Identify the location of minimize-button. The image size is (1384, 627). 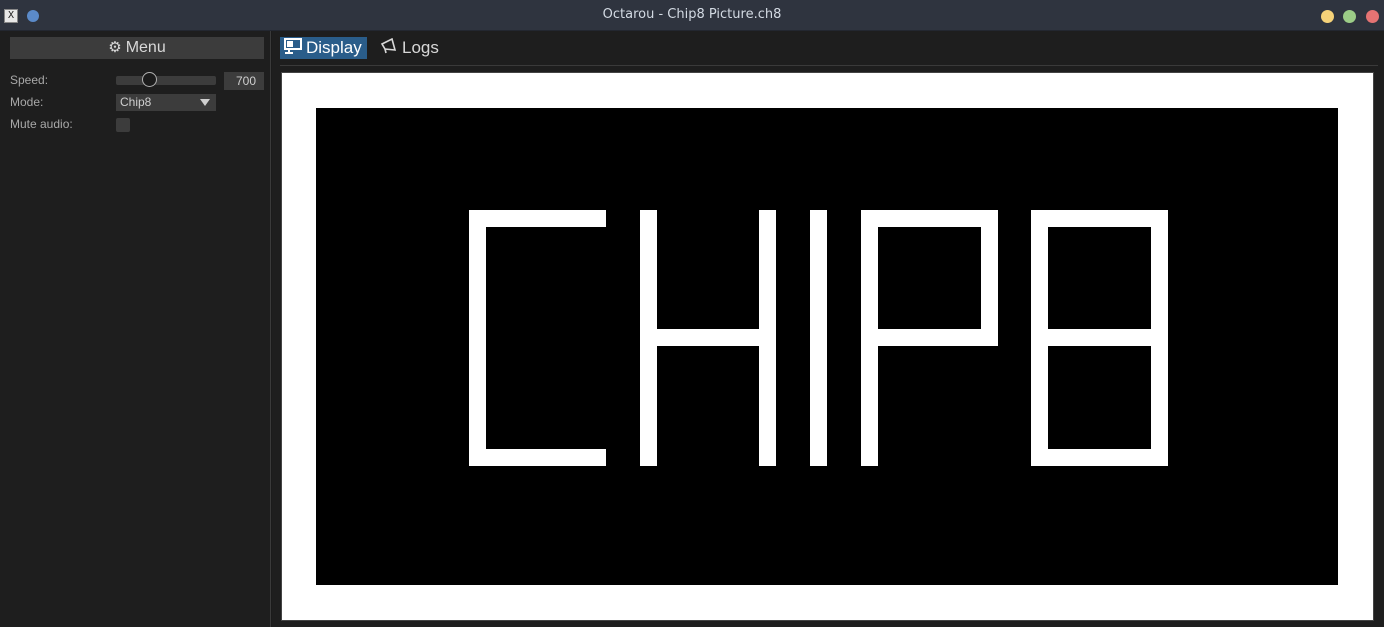
(1327, 16).